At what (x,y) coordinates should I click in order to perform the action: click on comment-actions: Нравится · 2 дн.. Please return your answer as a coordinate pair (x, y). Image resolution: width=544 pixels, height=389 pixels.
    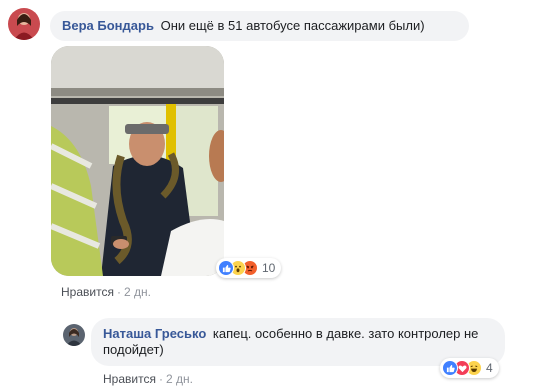
    Looking at the image, I should click on (106, 292).